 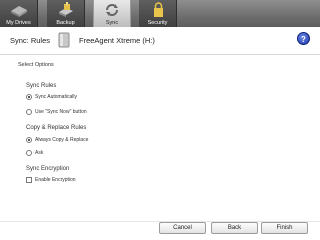 What do you see at coordinates (29, 153) in the screenshot?
I see `radio-ask` at bounding box center [29, 153].